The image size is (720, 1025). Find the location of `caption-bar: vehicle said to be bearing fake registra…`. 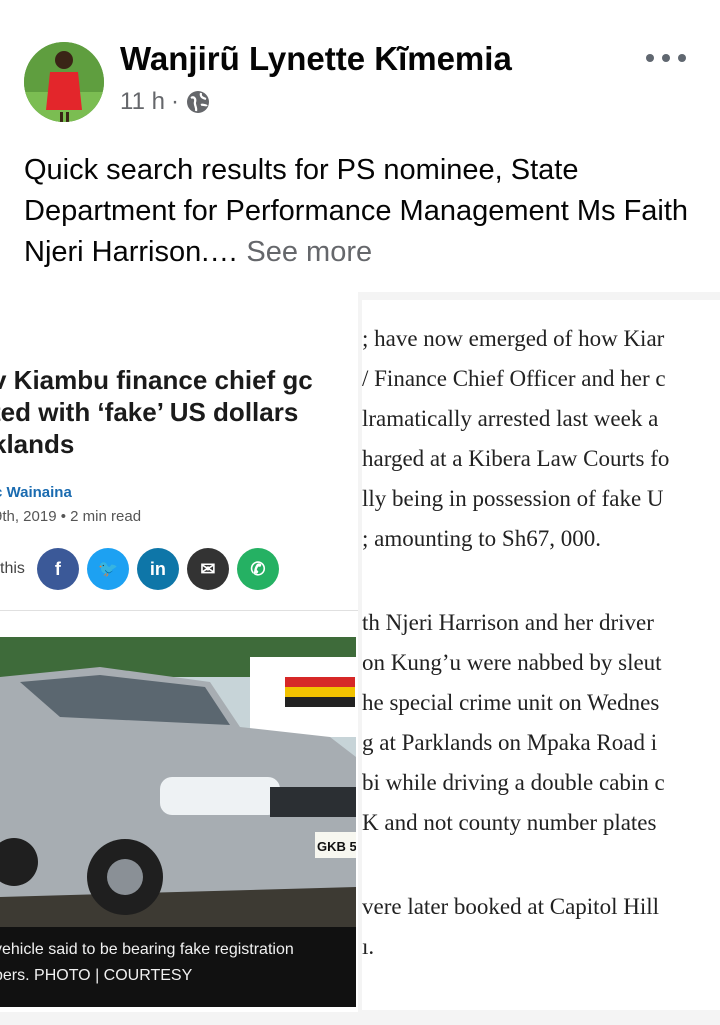

caption-bar: vehicle said to be bearing fake registra… is located at coordinates (178, 967).